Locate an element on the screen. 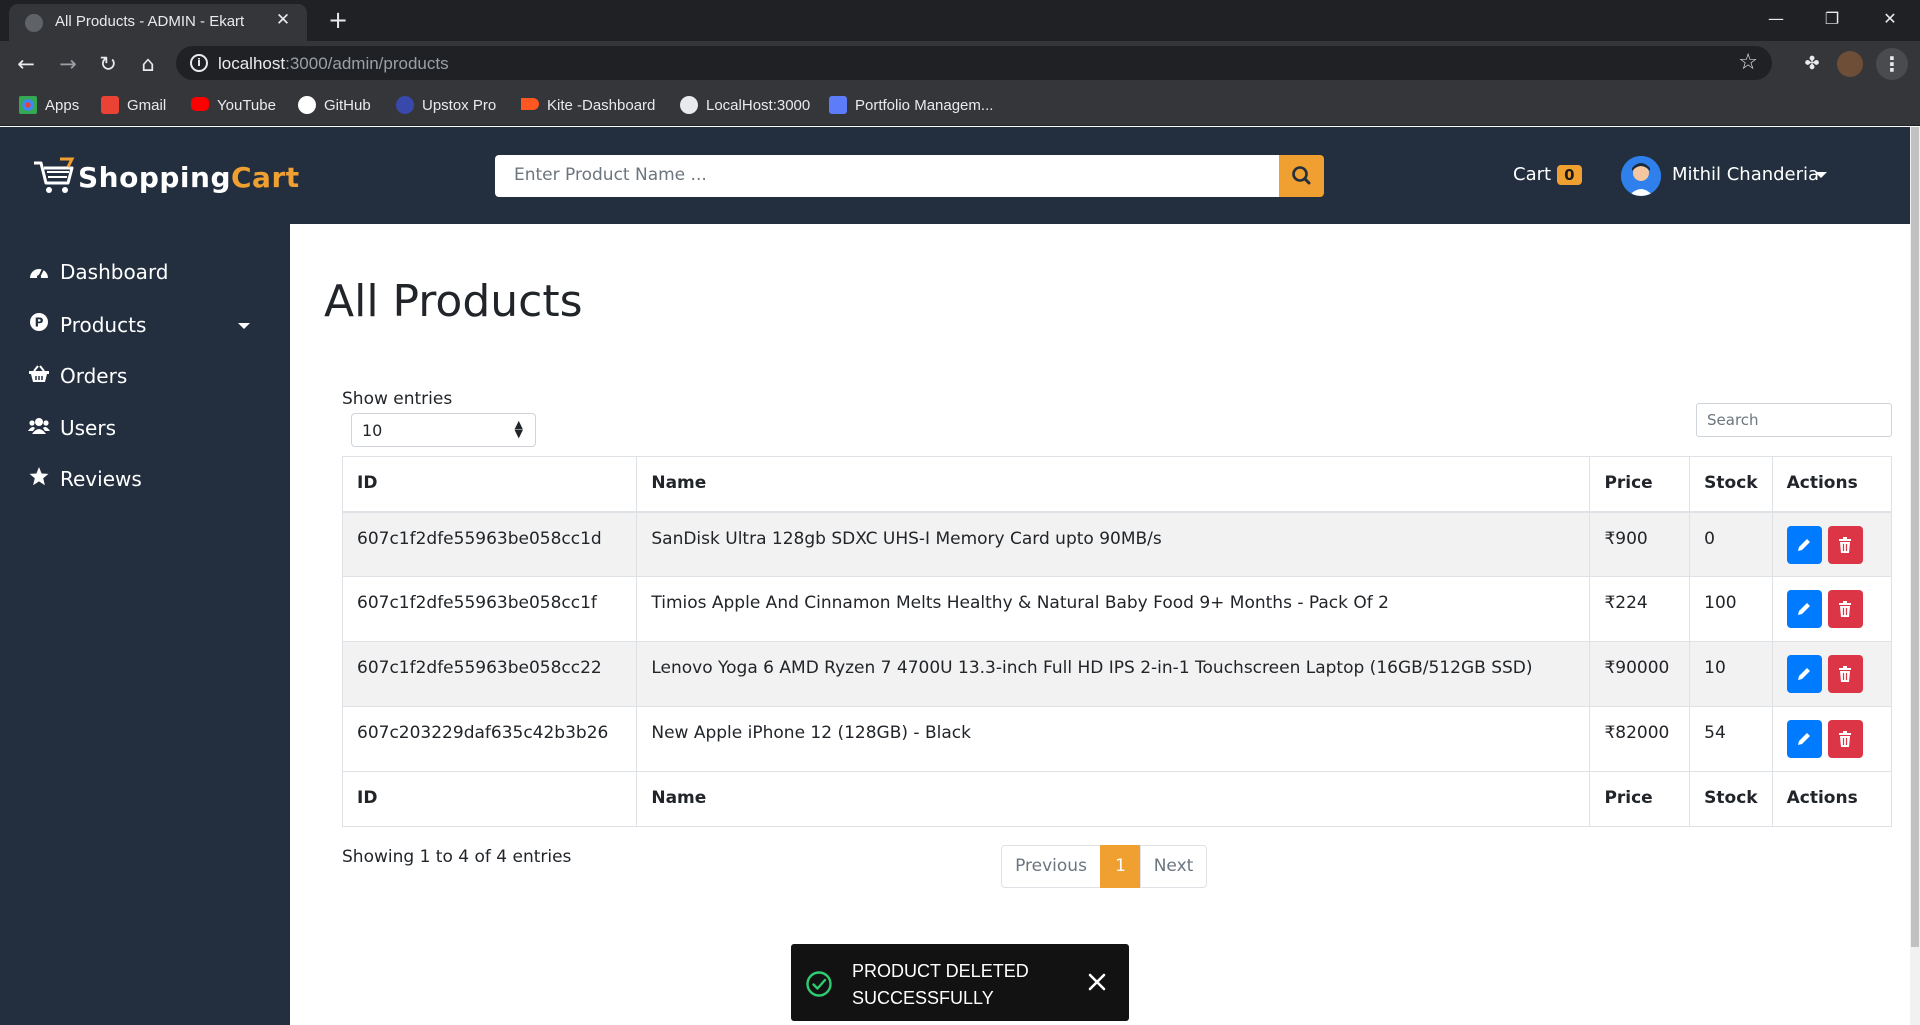 The height and width of the screenshot is (1025, 1920). sidebar-item-users: Users is located at coordinates (72, 428).